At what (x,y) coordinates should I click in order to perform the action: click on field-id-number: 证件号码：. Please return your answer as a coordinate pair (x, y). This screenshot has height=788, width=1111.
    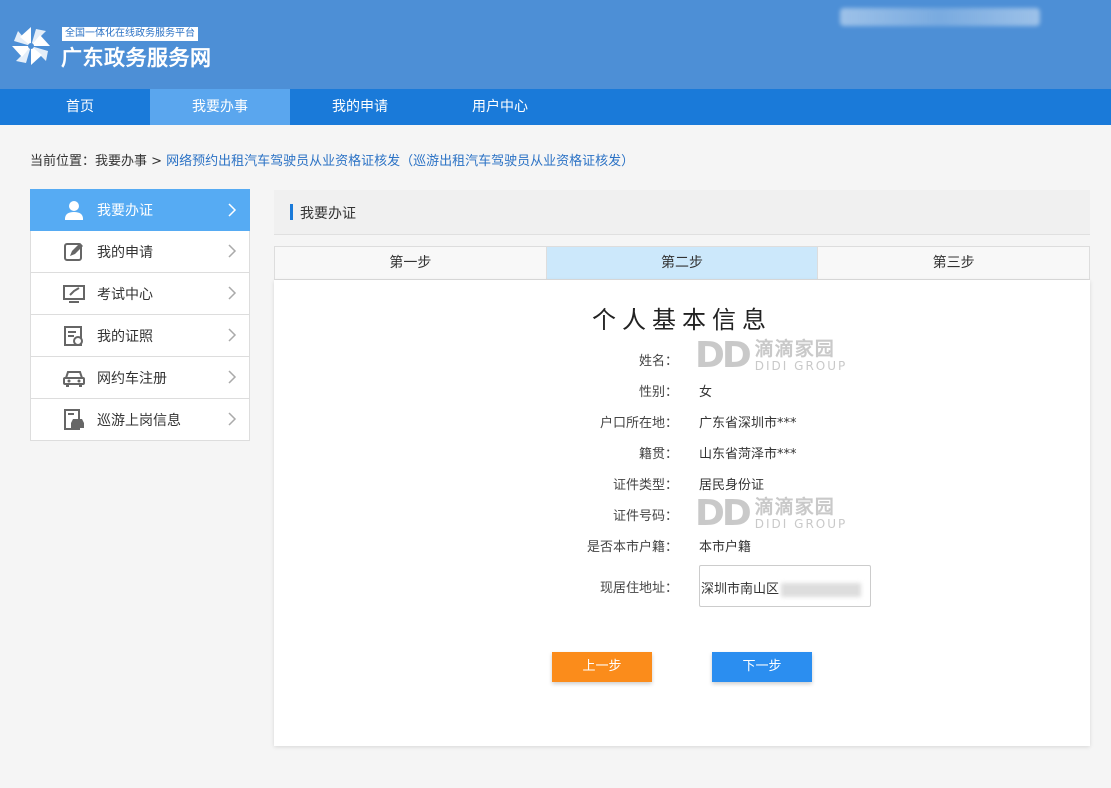
    Looking at the image, I should click on (682, 515).